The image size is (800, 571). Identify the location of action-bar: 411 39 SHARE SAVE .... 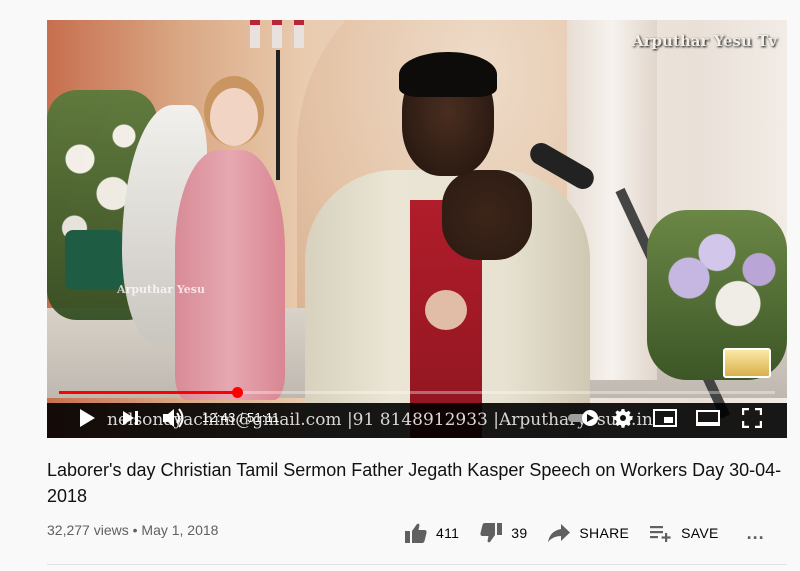
(584, 533).